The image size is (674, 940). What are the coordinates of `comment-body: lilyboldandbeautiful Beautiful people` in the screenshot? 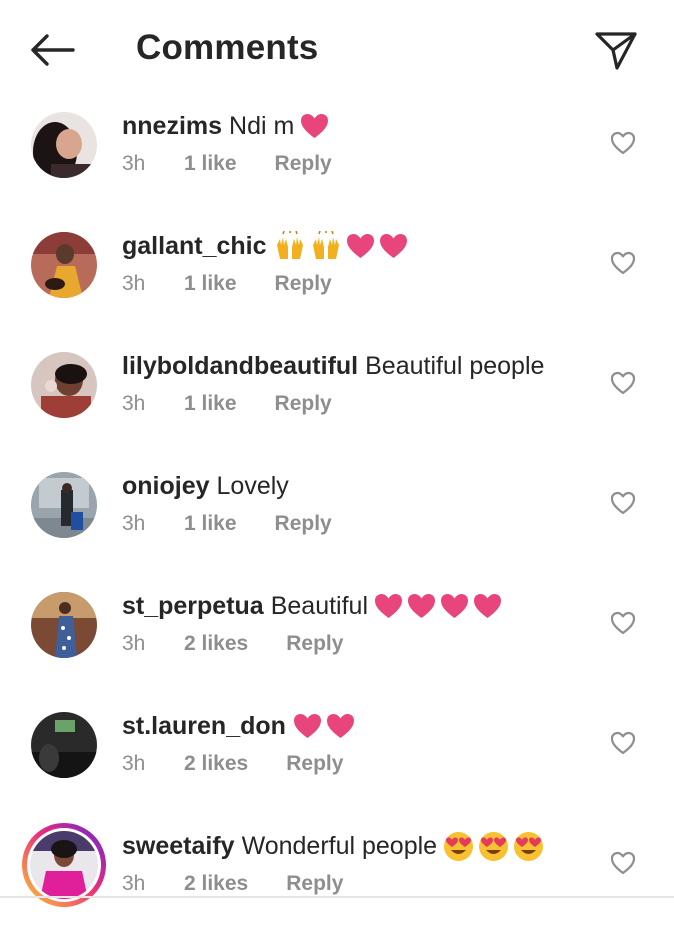 It's located at (336, 366).